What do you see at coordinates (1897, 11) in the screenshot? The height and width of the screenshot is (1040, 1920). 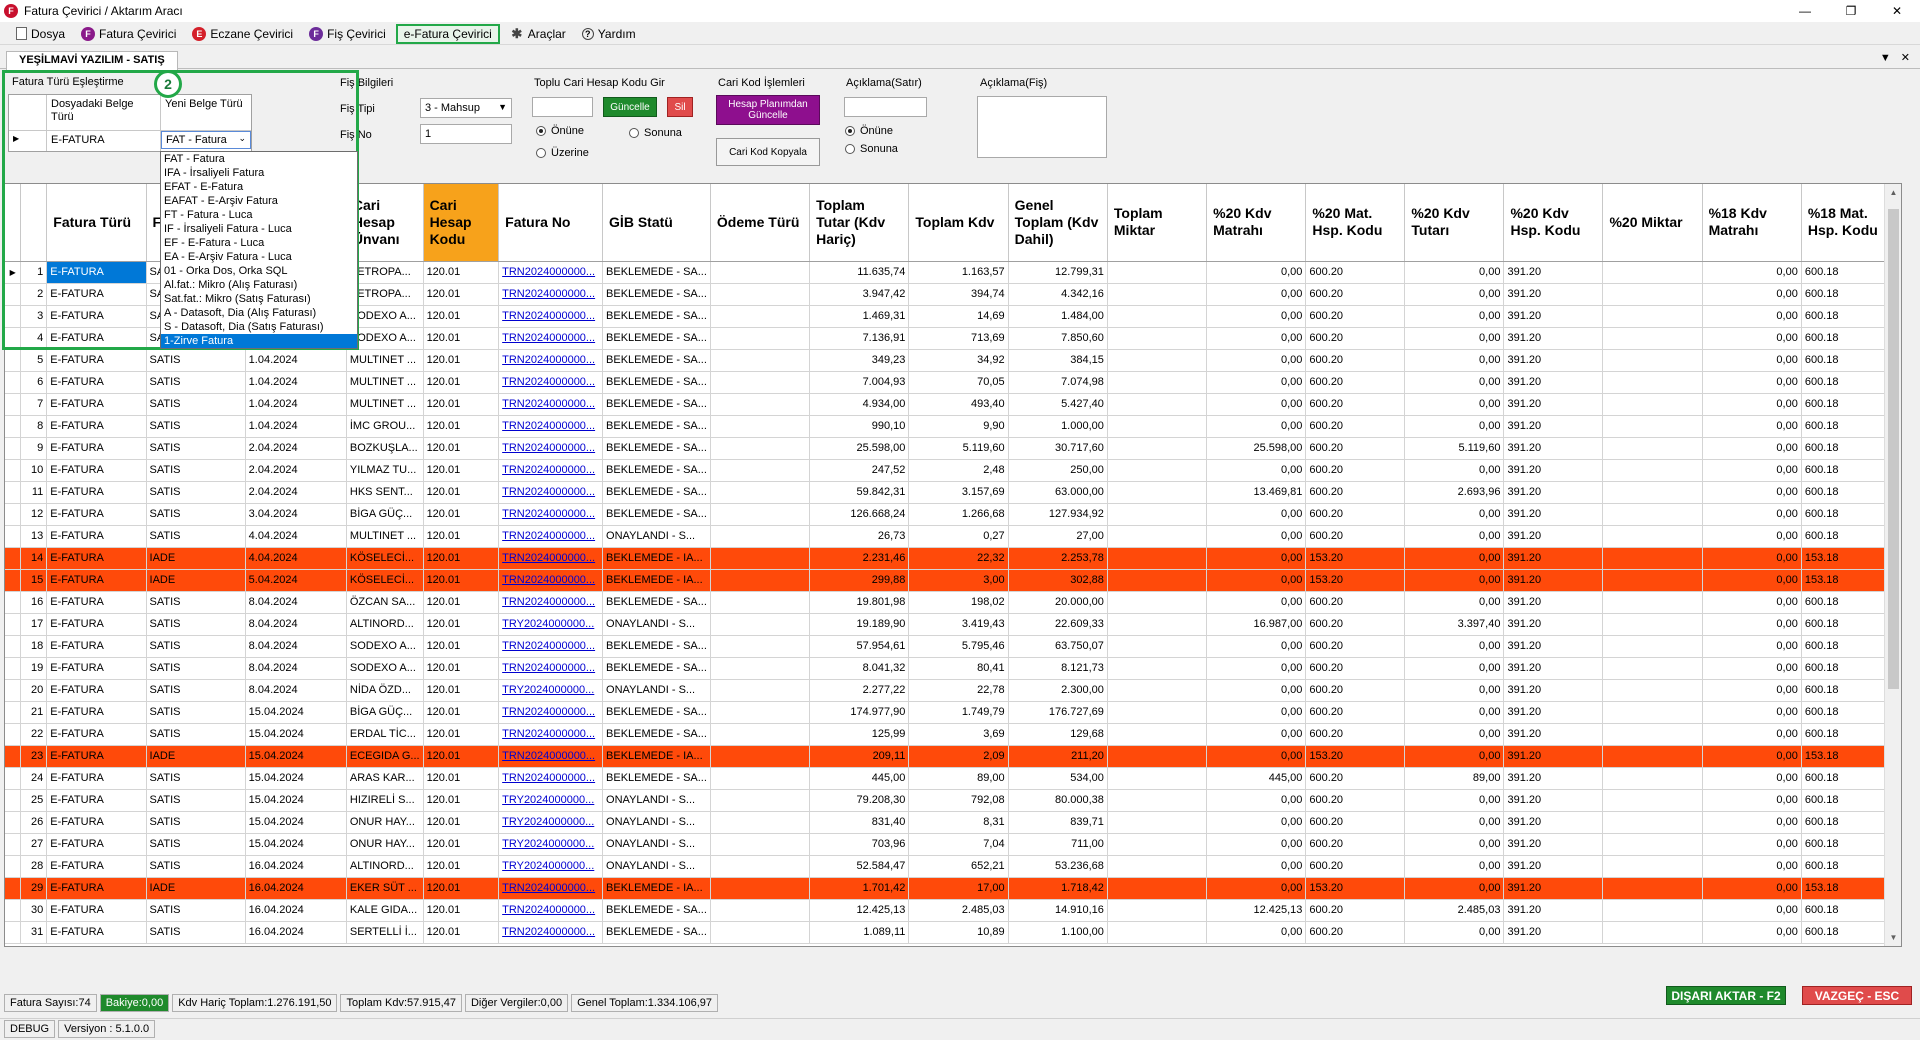 I see `close-icon: ✕` at bounding box center [1897, 11].